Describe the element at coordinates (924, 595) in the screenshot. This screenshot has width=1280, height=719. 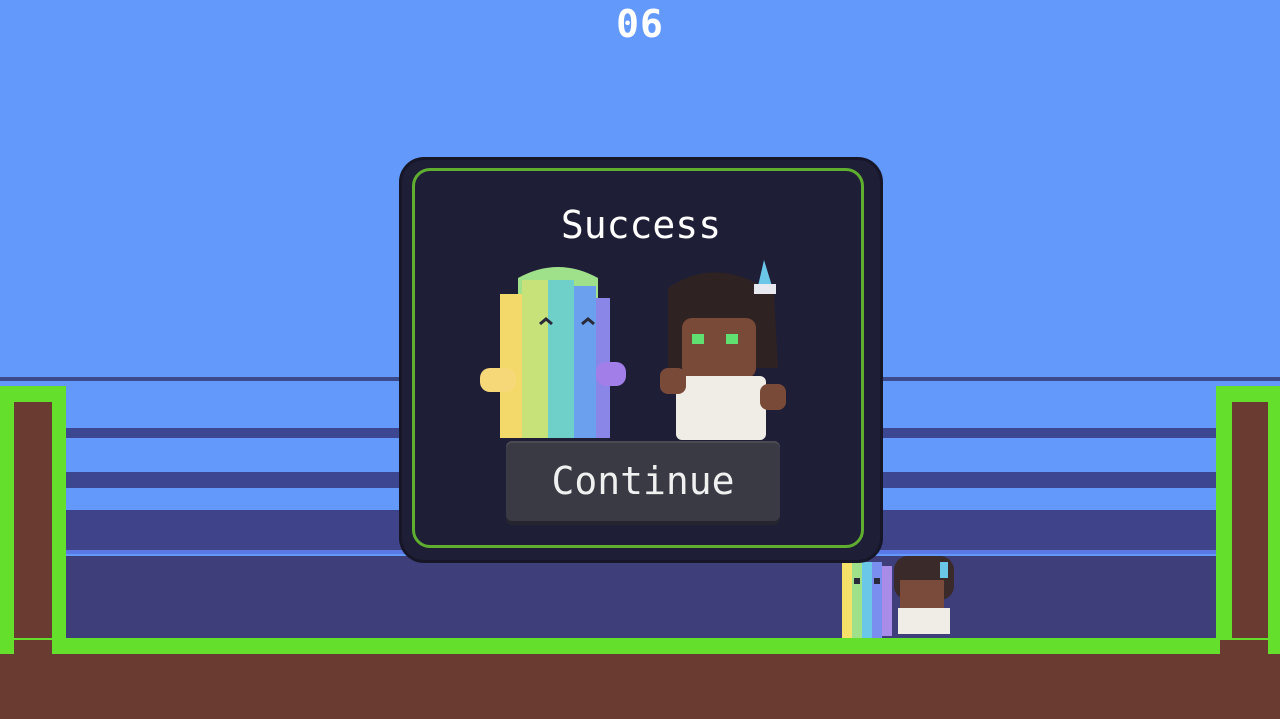
I see `small-kid-character` at that location.